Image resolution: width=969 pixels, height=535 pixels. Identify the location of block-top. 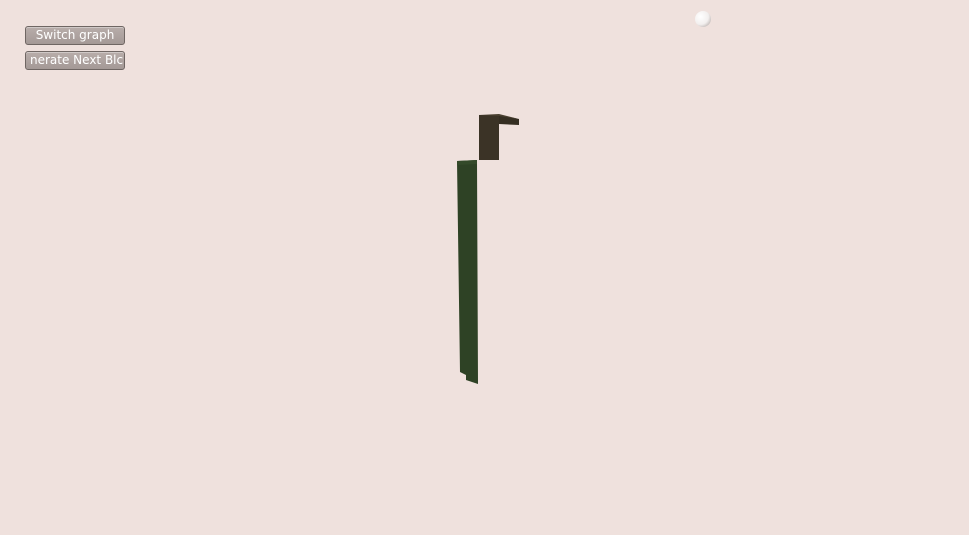
(499, 137).